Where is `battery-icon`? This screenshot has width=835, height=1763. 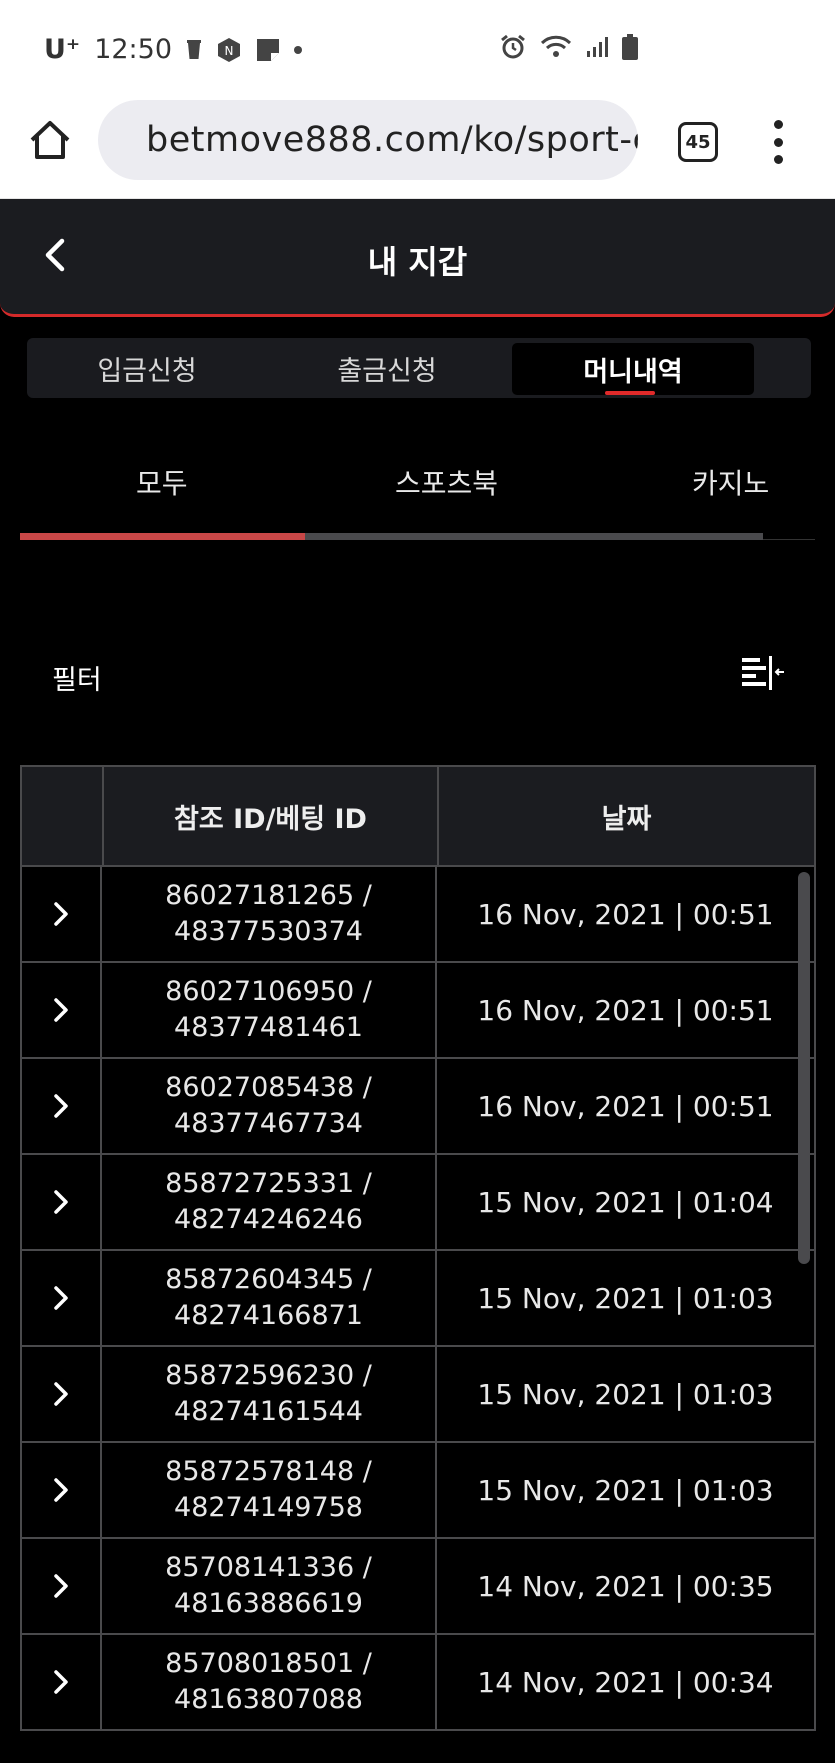 battery-icon is located at coordinates (630, 47).